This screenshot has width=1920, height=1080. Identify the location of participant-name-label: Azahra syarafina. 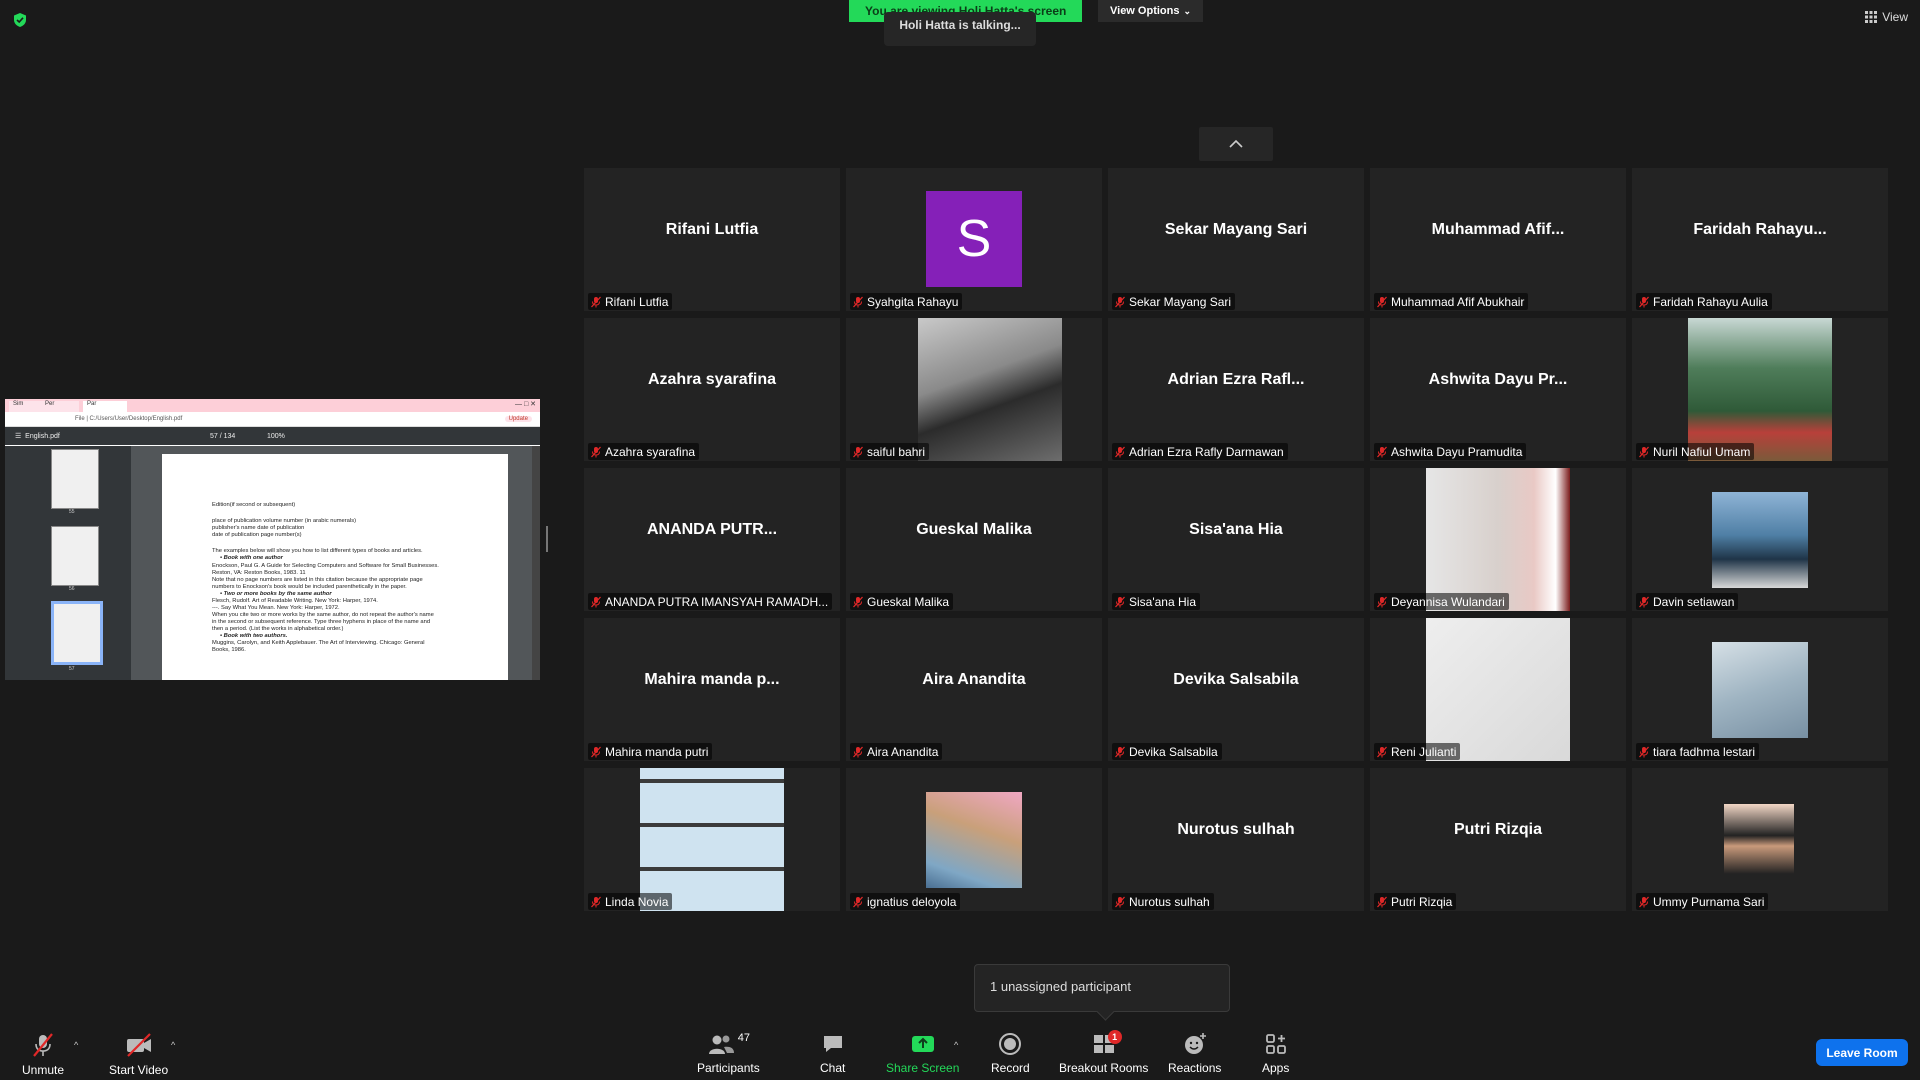
(644, 451).